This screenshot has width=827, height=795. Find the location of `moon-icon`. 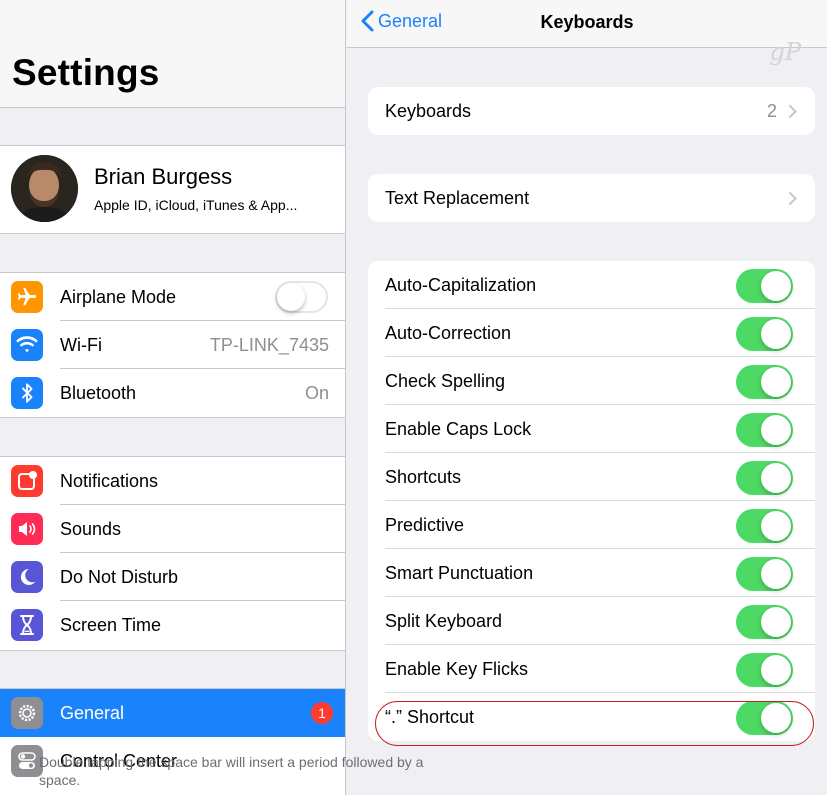

moon-icon is located at coordinates (27, 577).